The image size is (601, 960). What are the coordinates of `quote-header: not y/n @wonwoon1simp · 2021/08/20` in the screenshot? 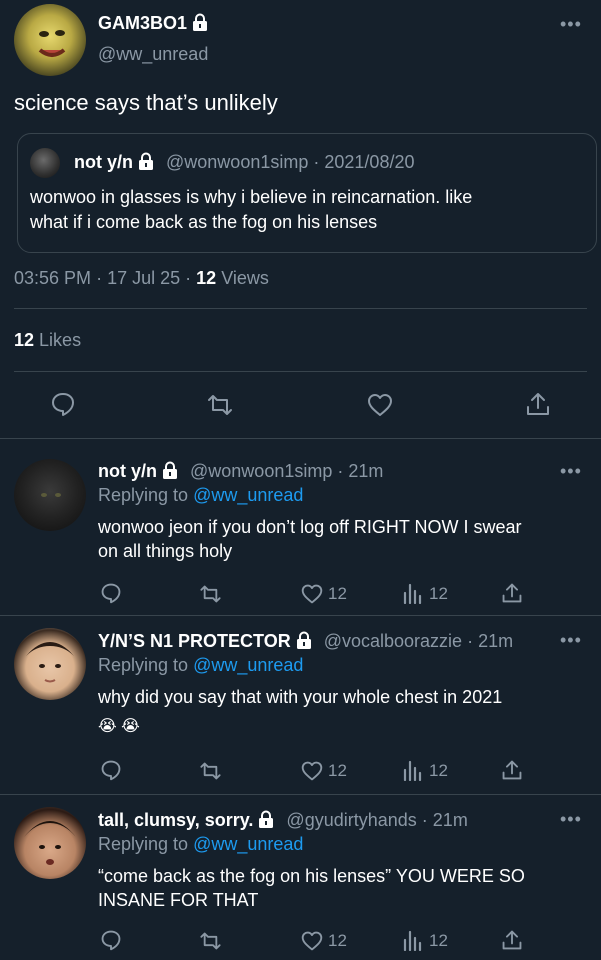 It's located at (244, 162).